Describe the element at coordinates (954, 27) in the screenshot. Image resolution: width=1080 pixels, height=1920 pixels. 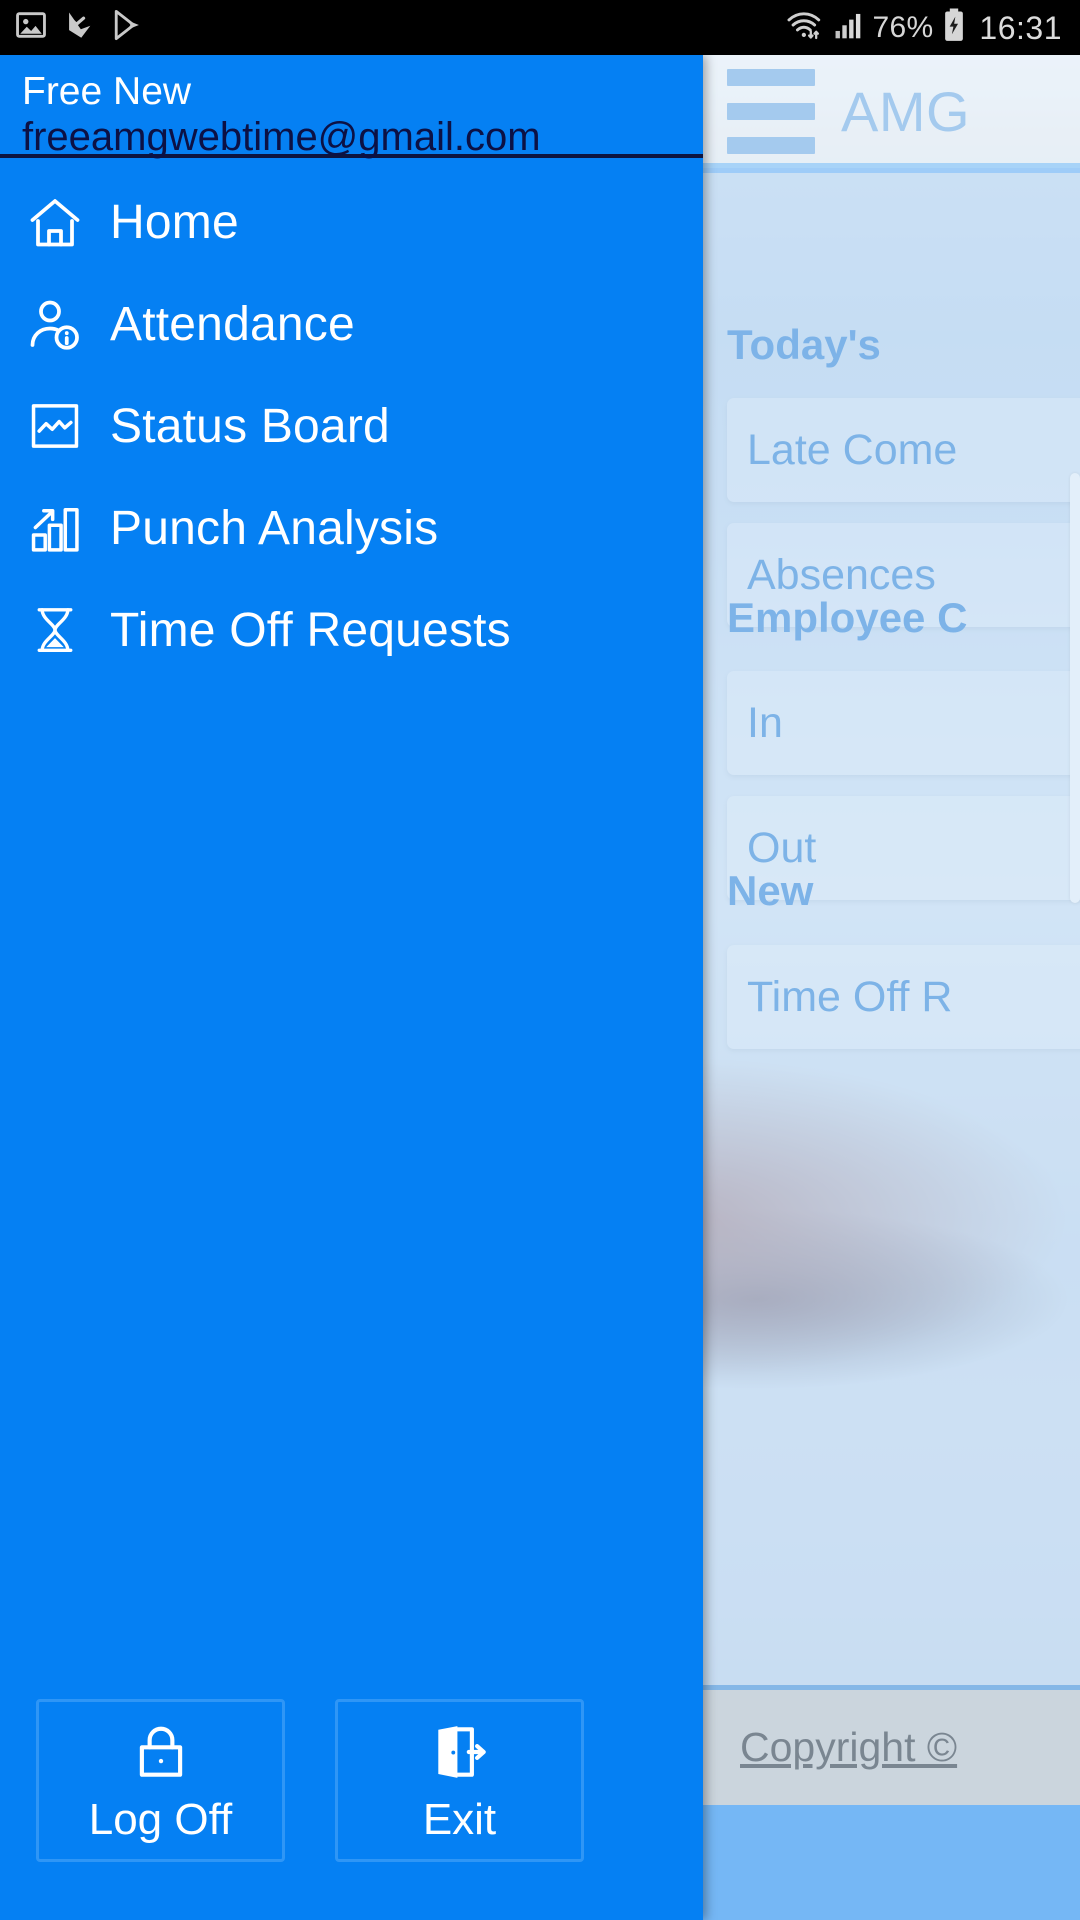
I see `battery-charging-icon` at that location.